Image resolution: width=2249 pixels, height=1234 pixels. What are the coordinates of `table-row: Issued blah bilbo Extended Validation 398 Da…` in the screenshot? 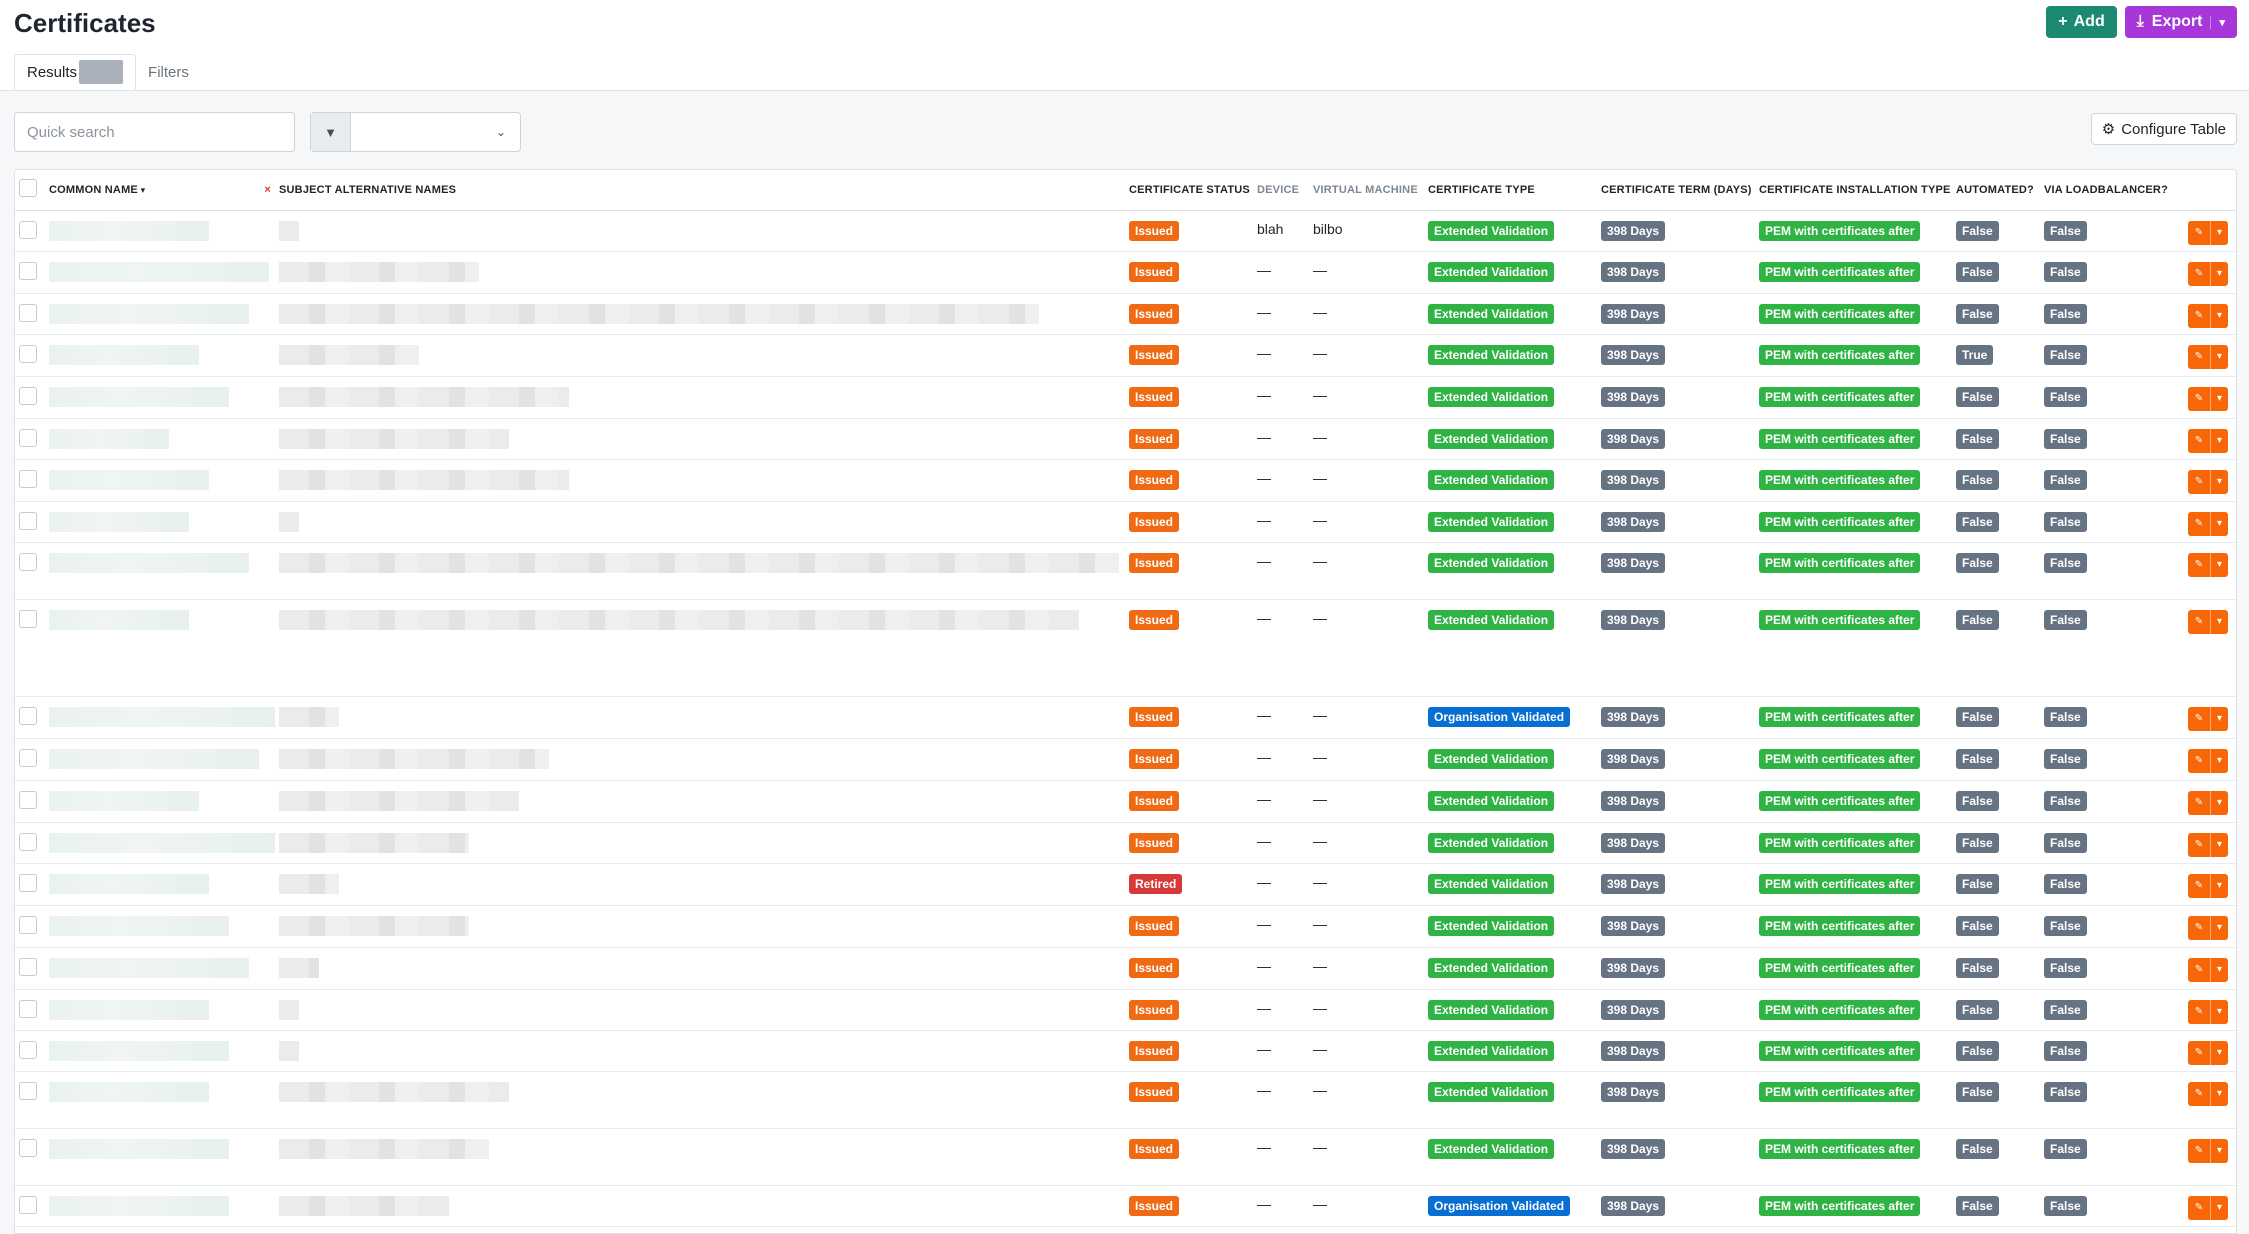 It's located at (1125, 231).